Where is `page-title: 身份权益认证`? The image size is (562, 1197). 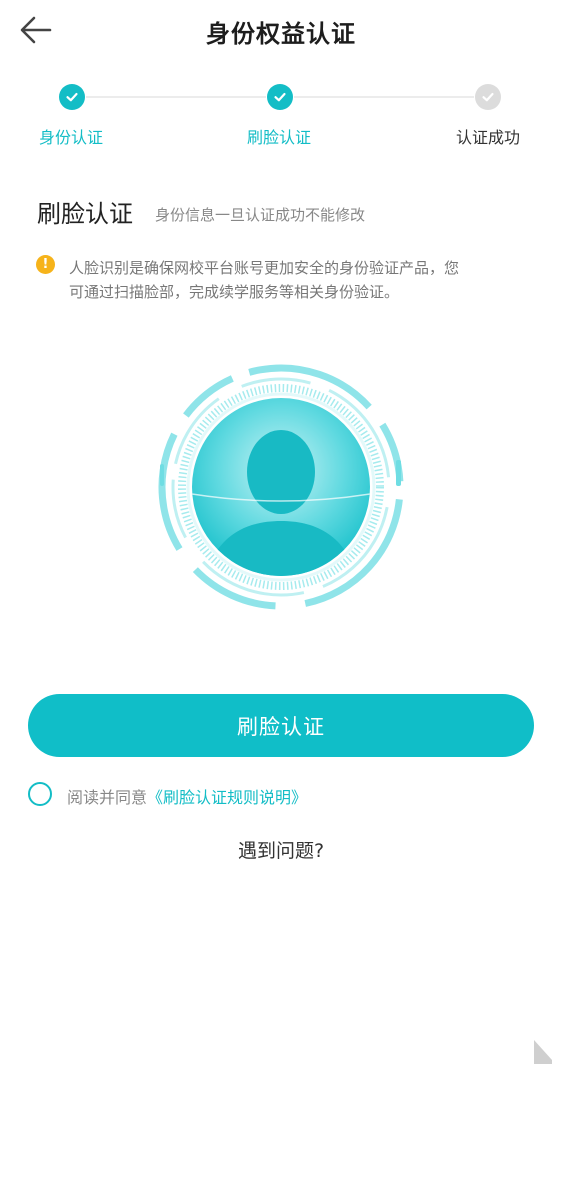
page-title: 身份权益认证 is located at coordinates (281, 34).